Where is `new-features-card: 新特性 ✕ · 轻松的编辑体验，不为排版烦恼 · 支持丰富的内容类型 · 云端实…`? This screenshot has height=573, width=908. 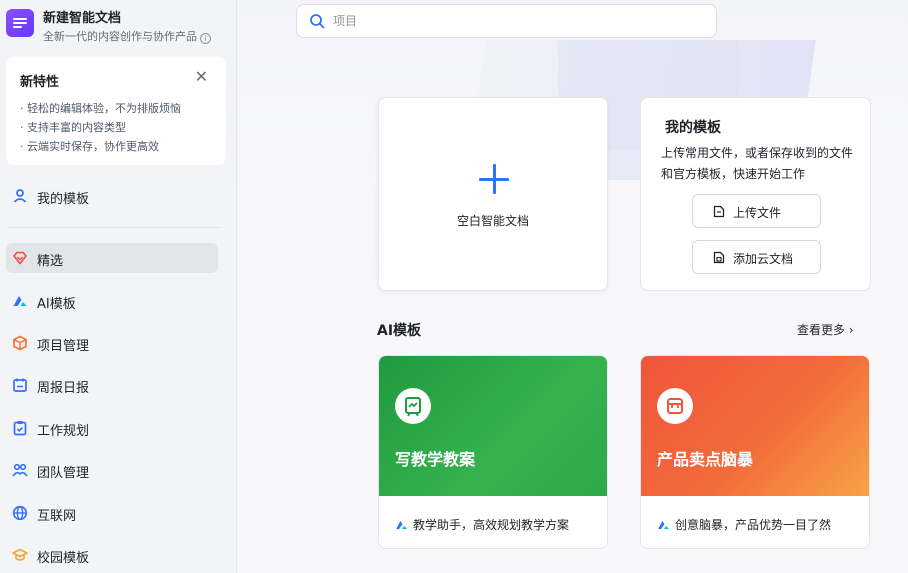
new-features-card: 新特性 ✕ · 轻松的编辑体验，不为排版烦恼 · 支持丰富的内容类型 · 云端实… is located at coordinates (116, 111).